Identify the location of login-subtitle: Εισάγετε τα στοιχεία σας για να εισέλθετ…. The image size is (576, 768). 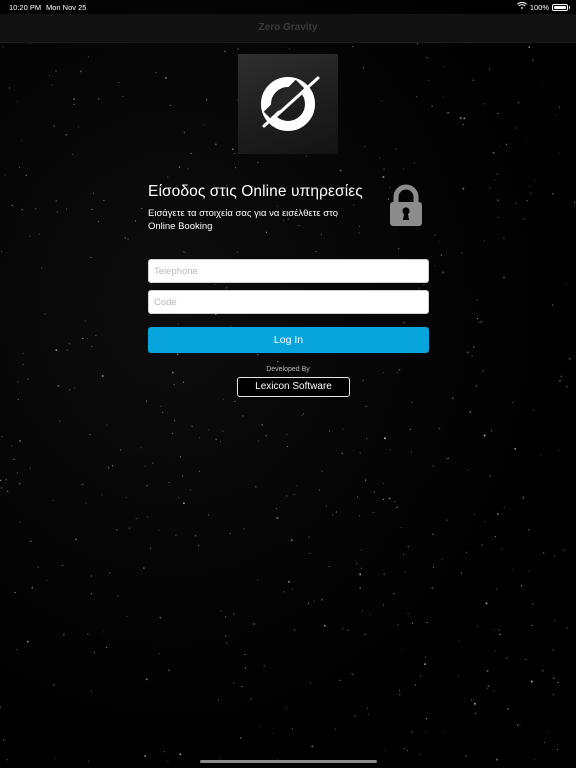
(243, 220).